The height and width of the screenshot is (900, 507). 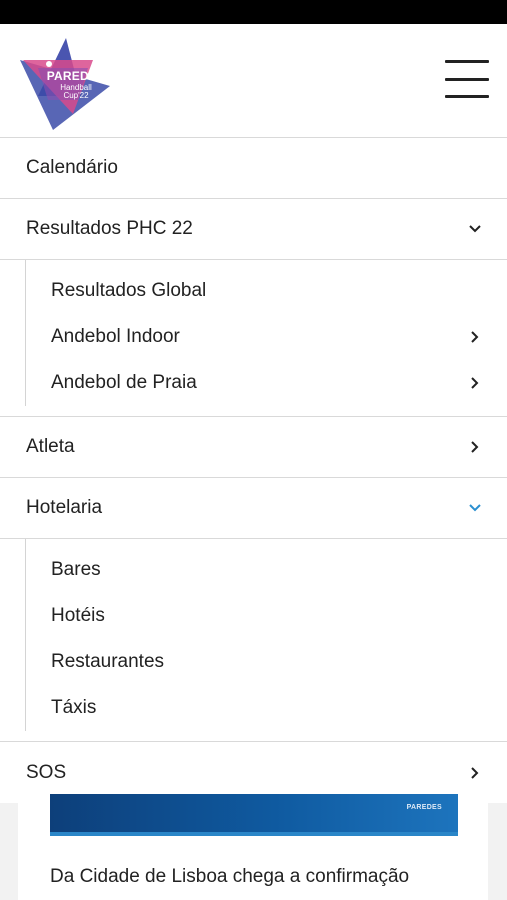 What do you see at coordinates (124, 382) in the screenshot?
I see `subnav-item-label: Andebol de Praia` at bounding box center [124, 382].